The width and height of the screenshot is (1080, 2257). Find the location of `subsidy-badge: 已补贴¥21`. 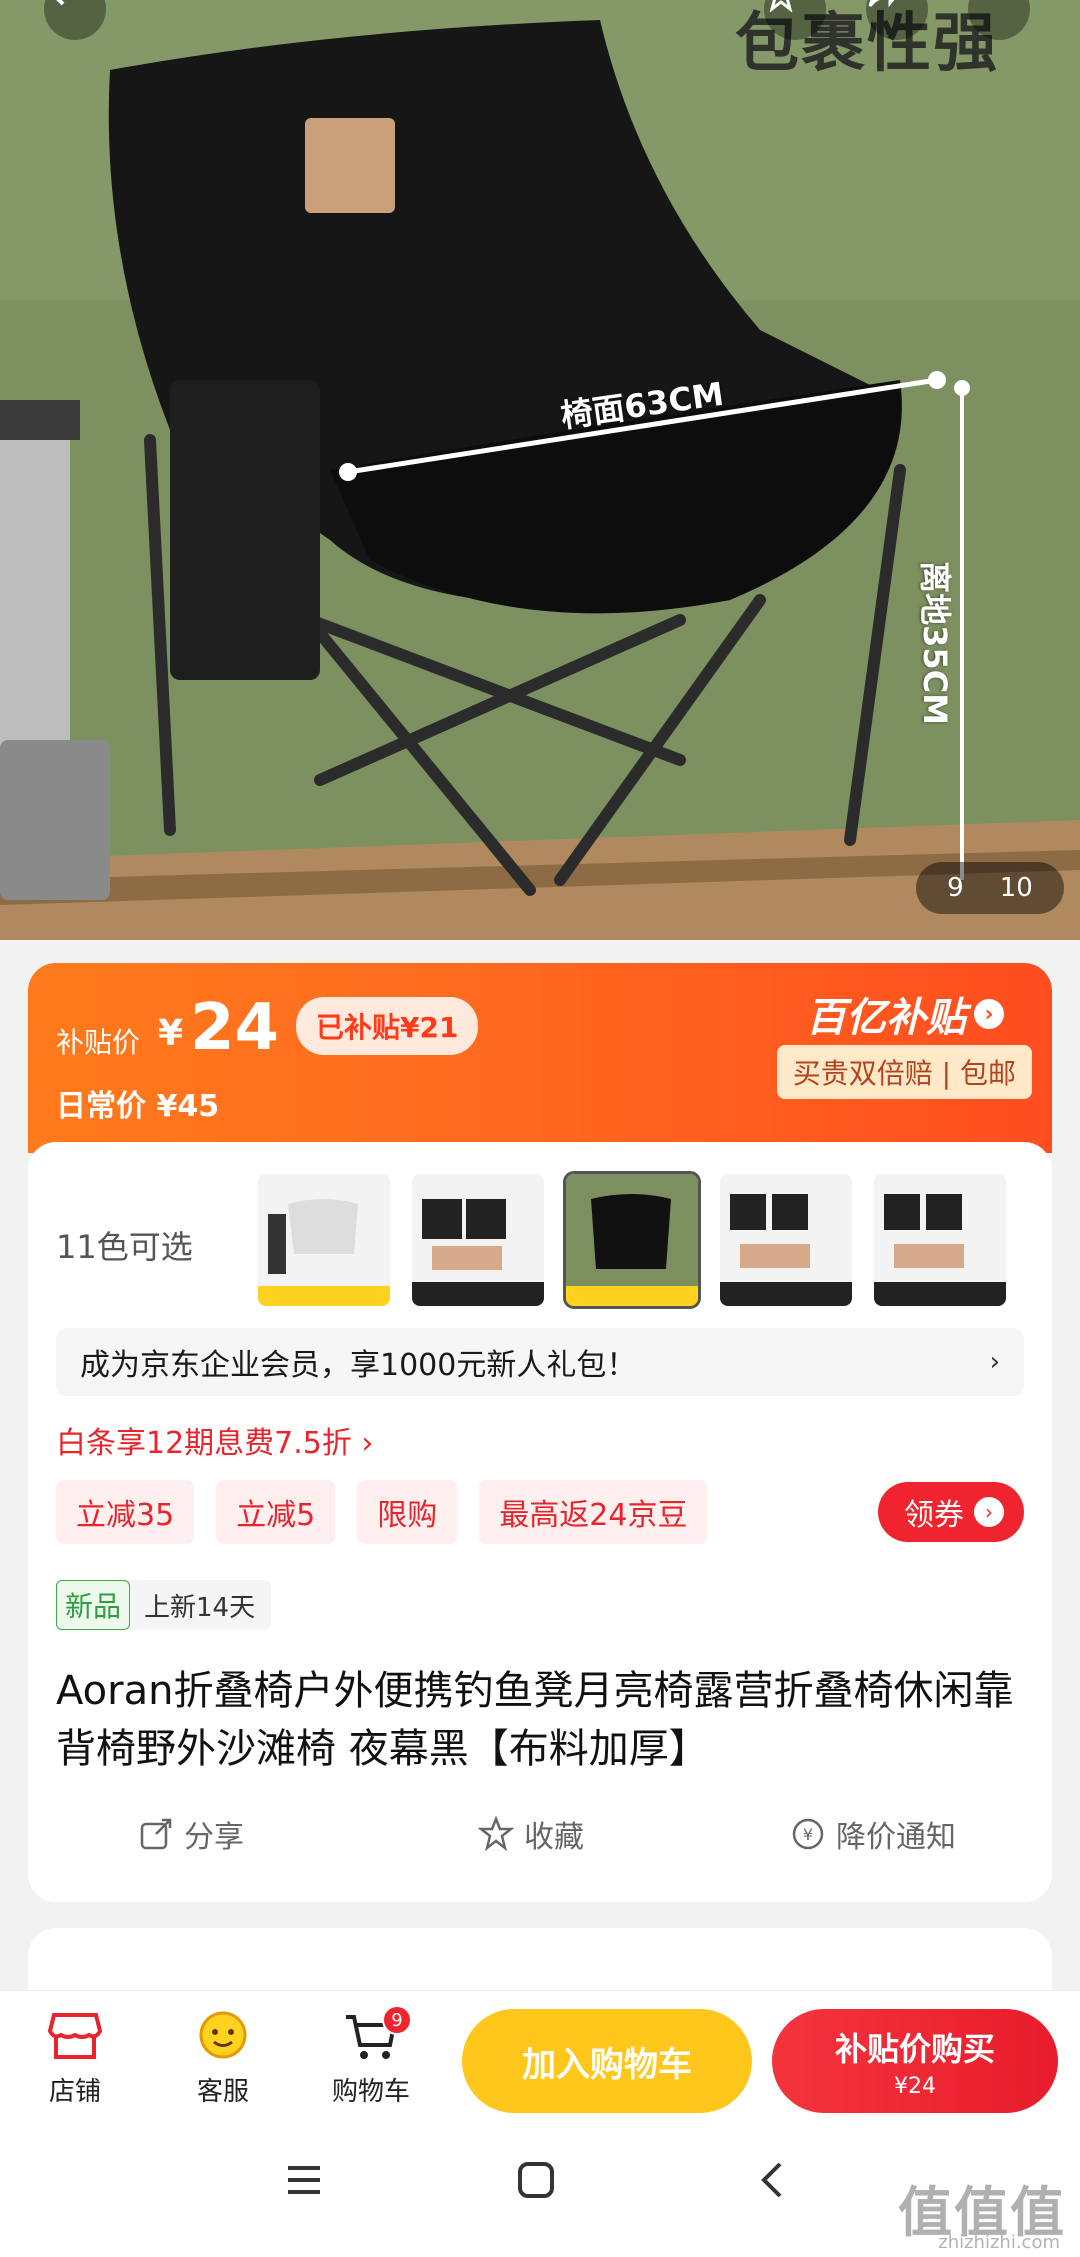

subsidy-badge: 已补贴¥21 is located at coordinates (387, 1026).